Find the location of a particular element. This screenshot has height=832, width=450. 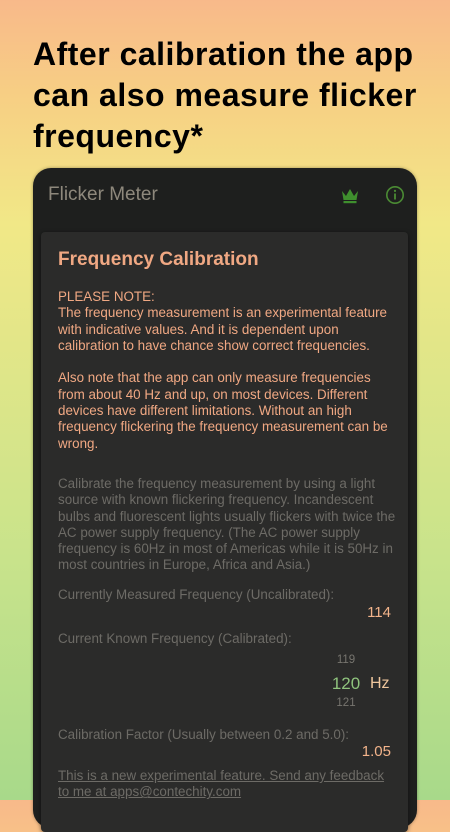

picker-value-below: 121 is located at coordinates (346, 703).